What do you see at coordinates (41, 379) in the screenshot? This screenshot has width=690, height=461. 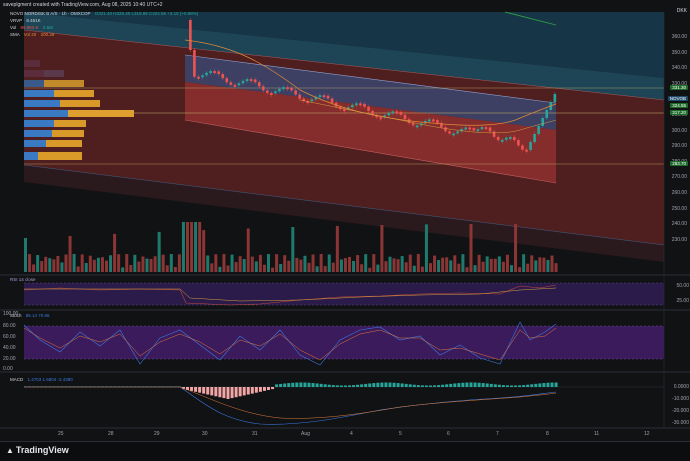 I see `macd-legend: MACD 1.4703 1.6804 -2.4390` at bounding box center [41, 379].